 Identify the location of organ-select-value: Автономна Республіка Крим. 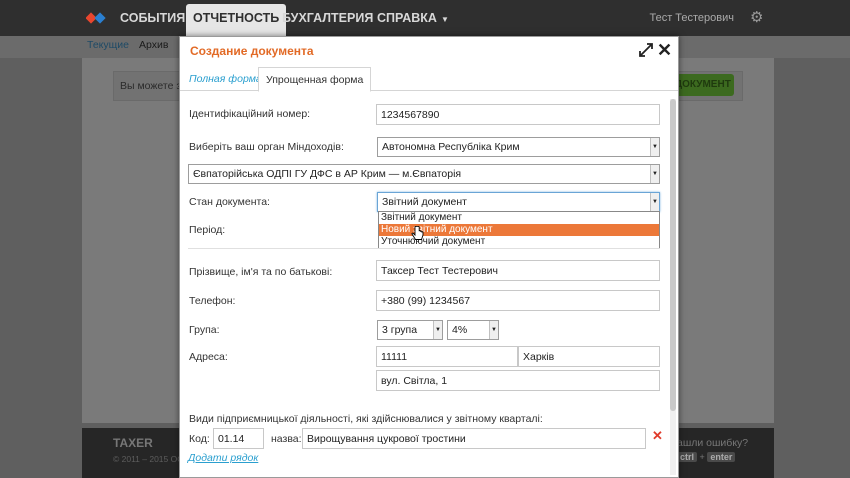
(451, 147).